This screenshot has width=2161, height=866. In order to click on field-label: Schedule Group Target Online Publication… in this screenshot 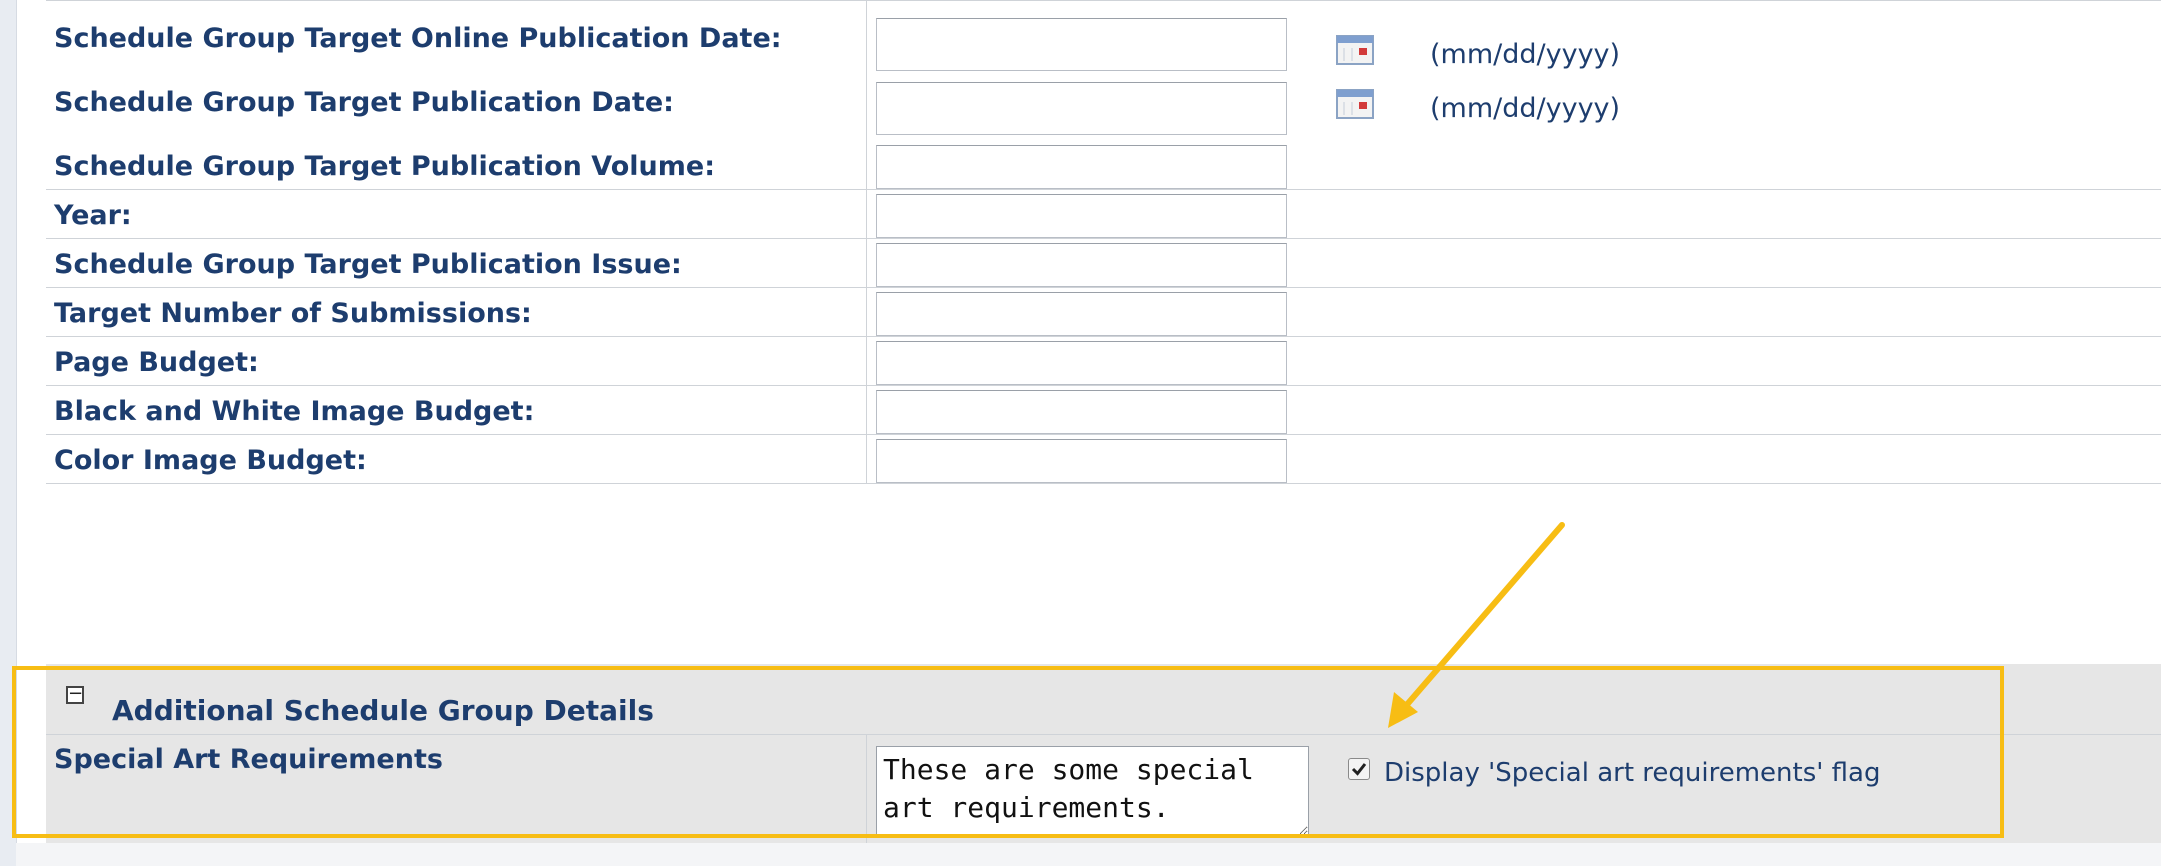, I will do `click(418, 38)`.